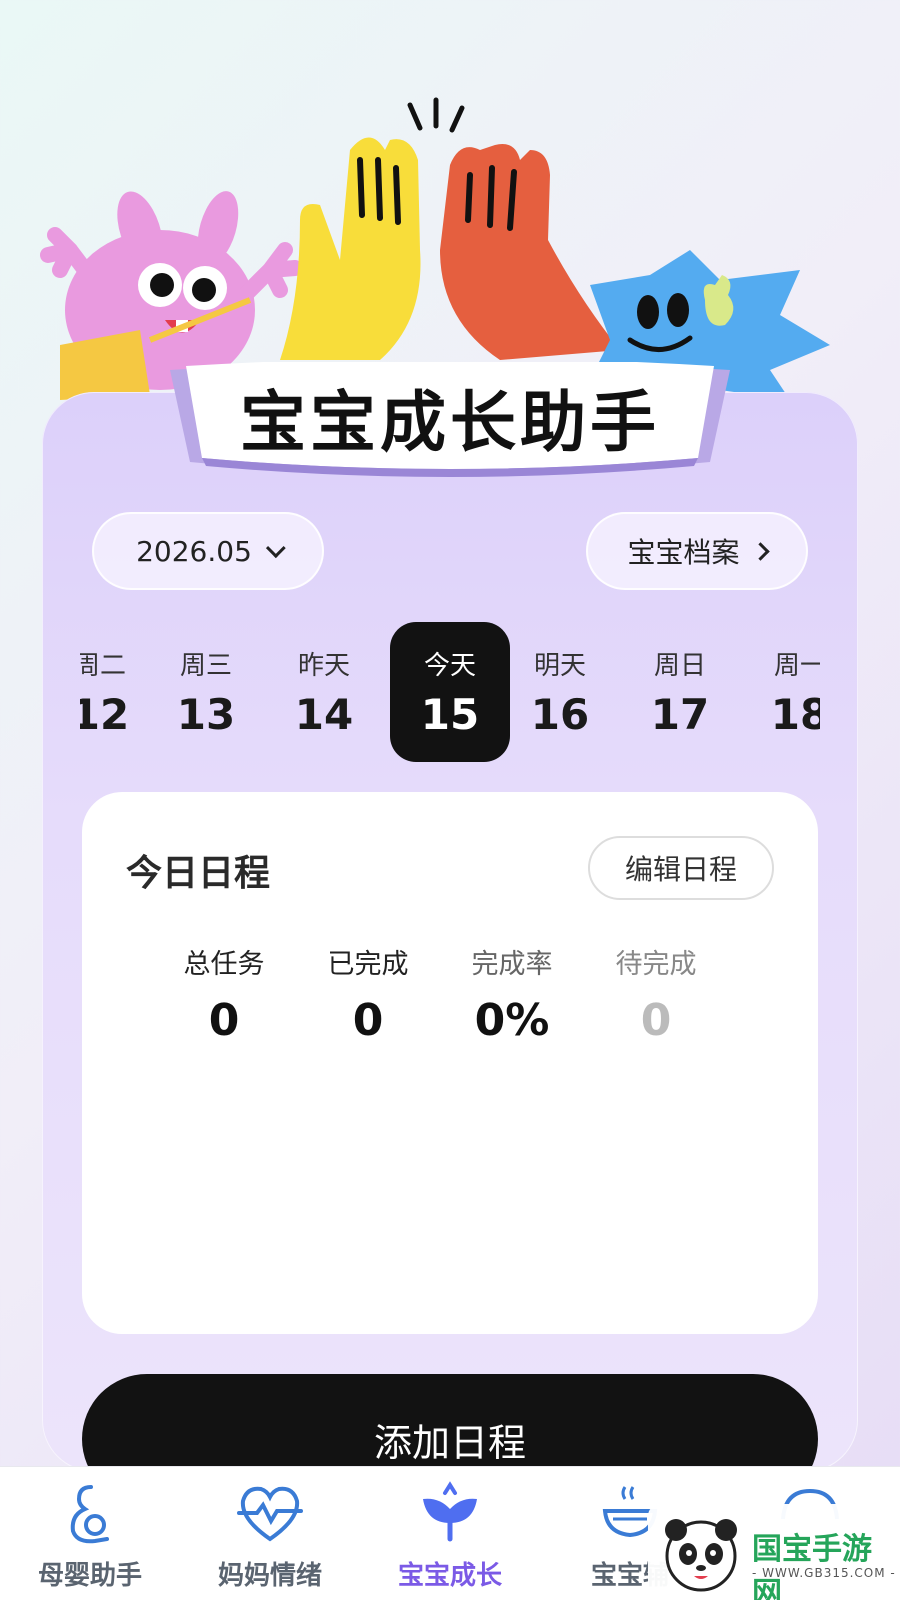 The height and width of the screenshot is (1600, 900). What do you see at coordinates (701, 1555) in the screenshot?
I see `panda-logo-icon` at bounding box center [701, 1555].